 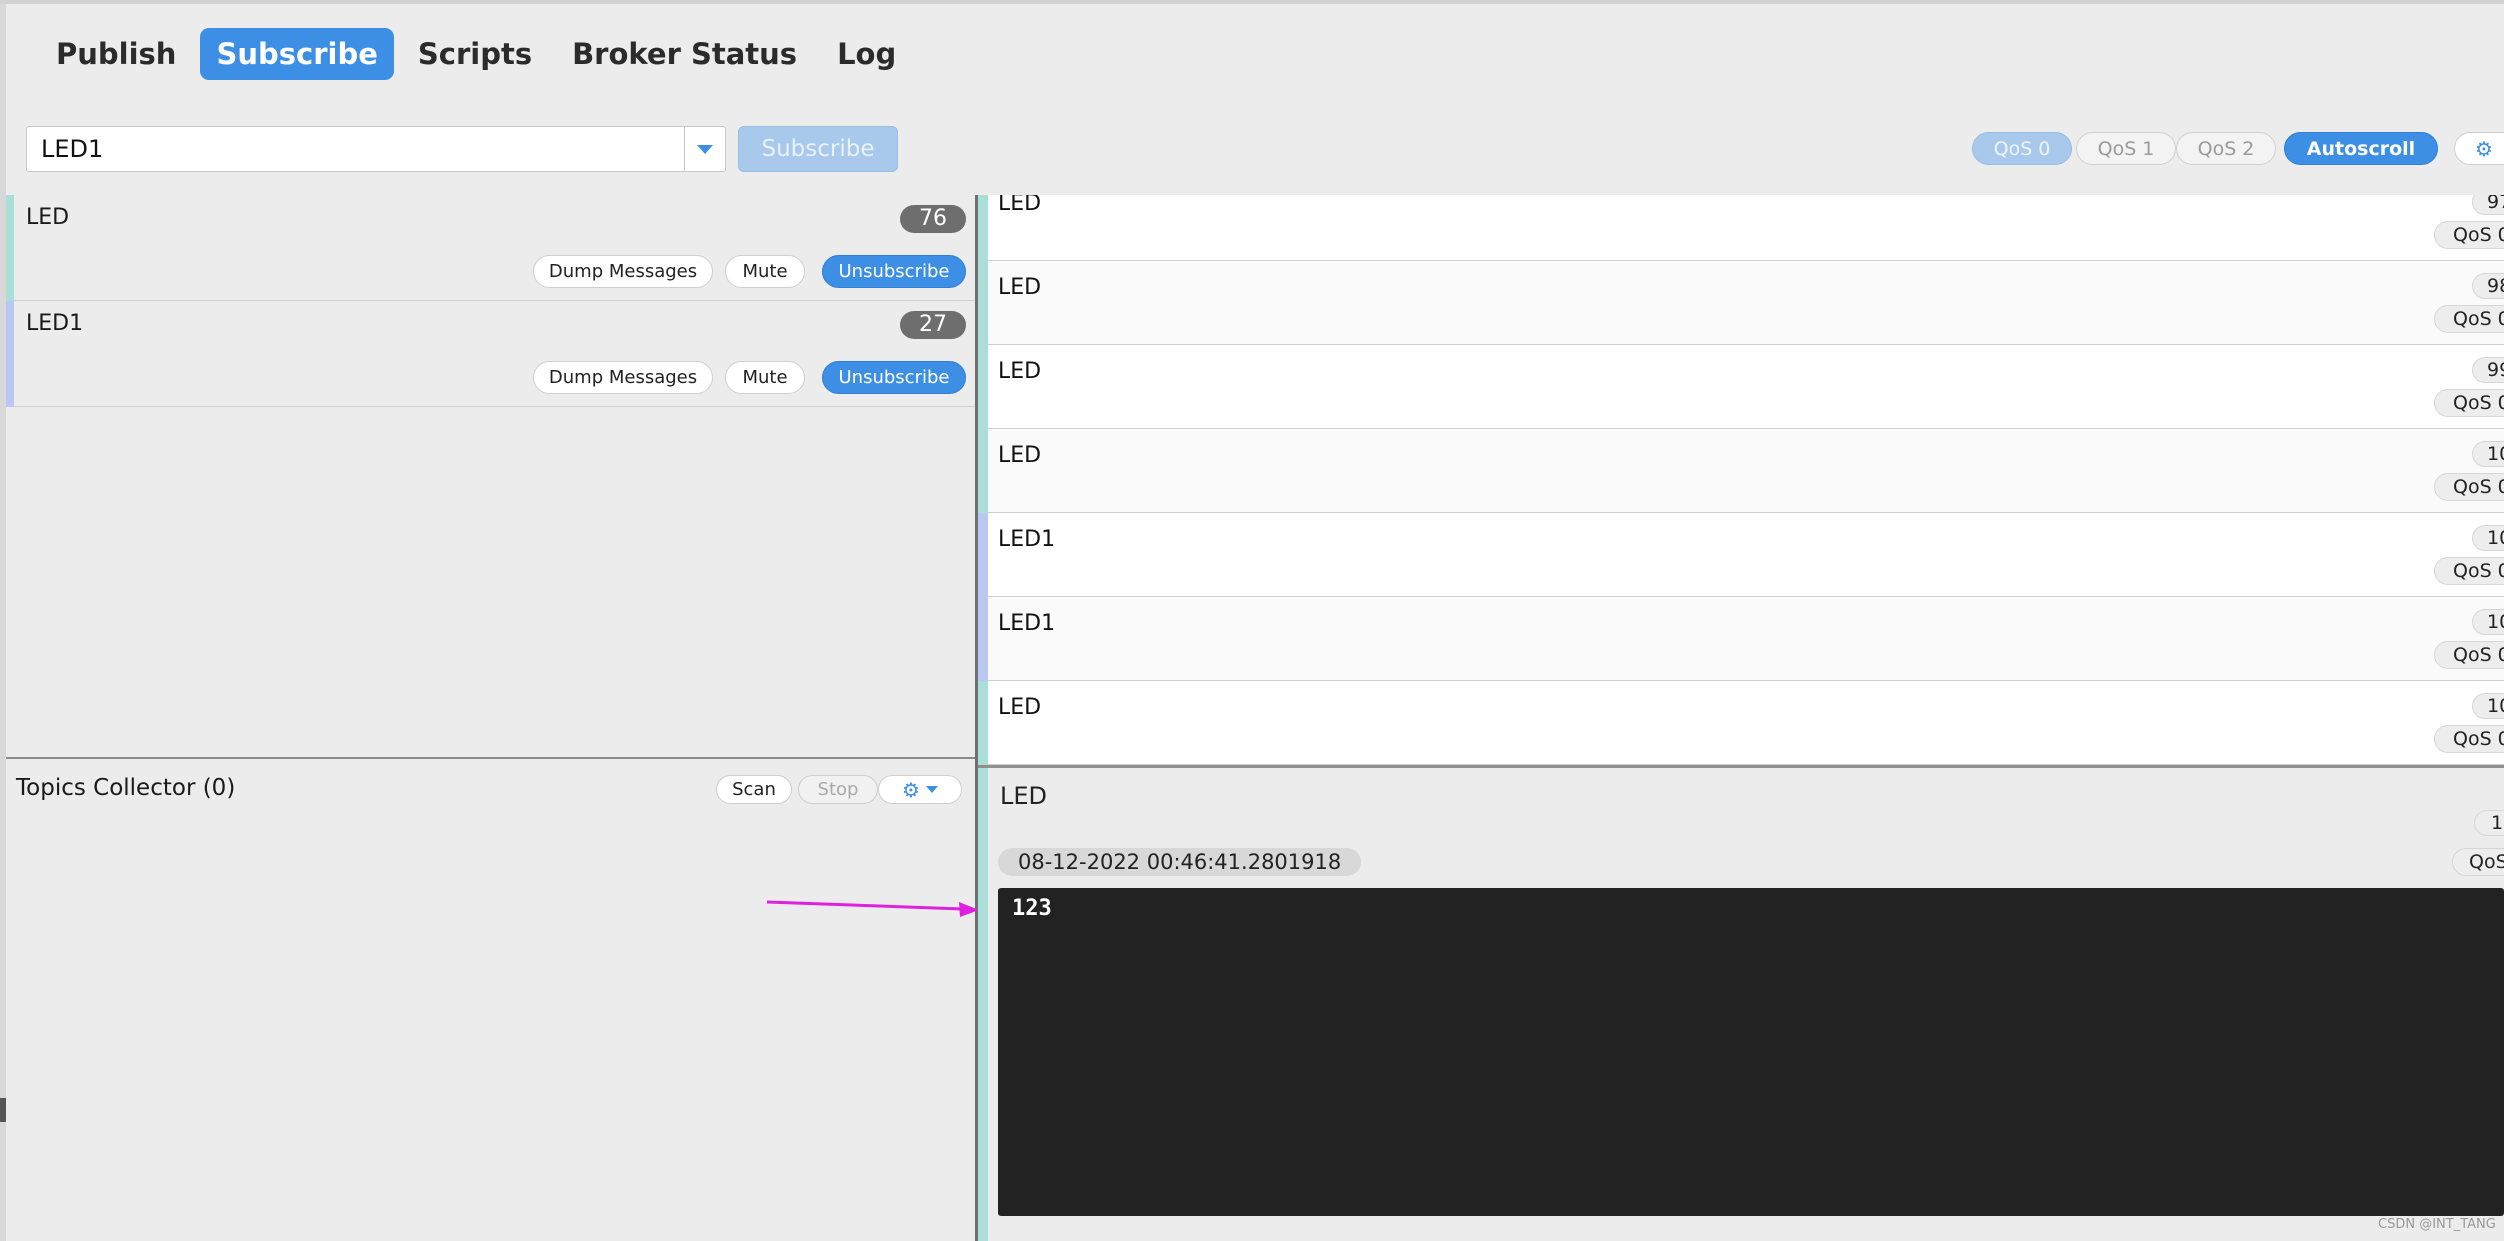 I want to click on topic-combobox: LED1, so click(x=376, y=149).